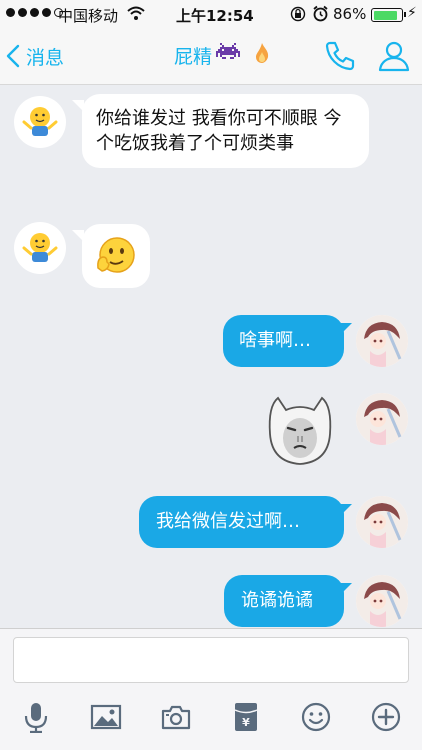  I want to click on clock: 上午12:54, so click(215, 16).